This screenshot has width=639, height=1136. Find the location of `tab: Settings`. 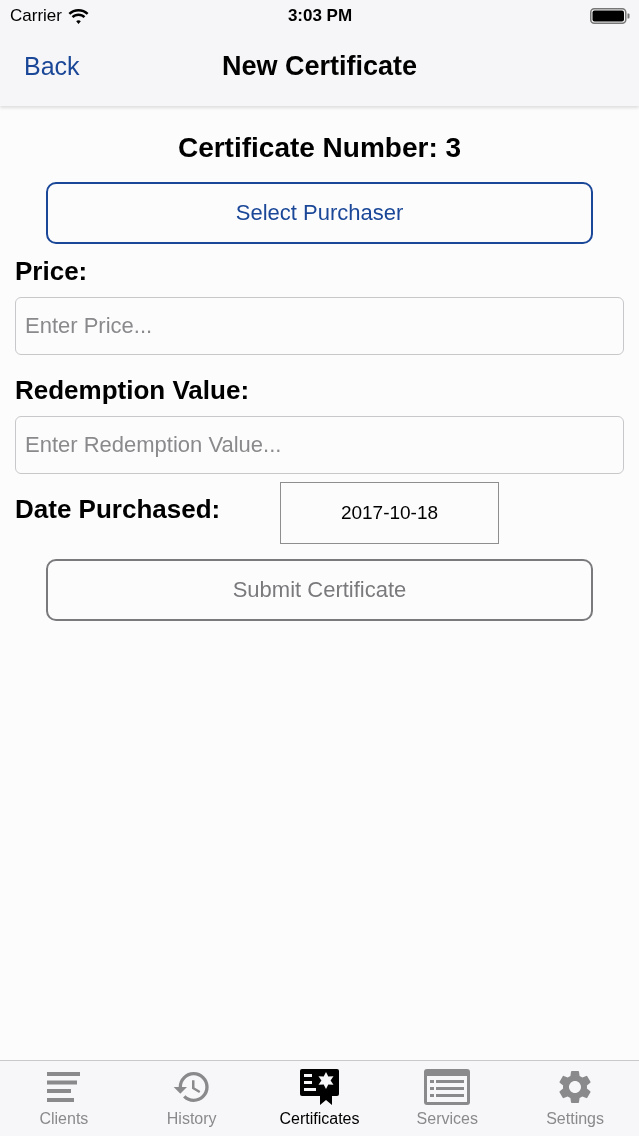

tab: Settings is located at coordinates (575, 1098).